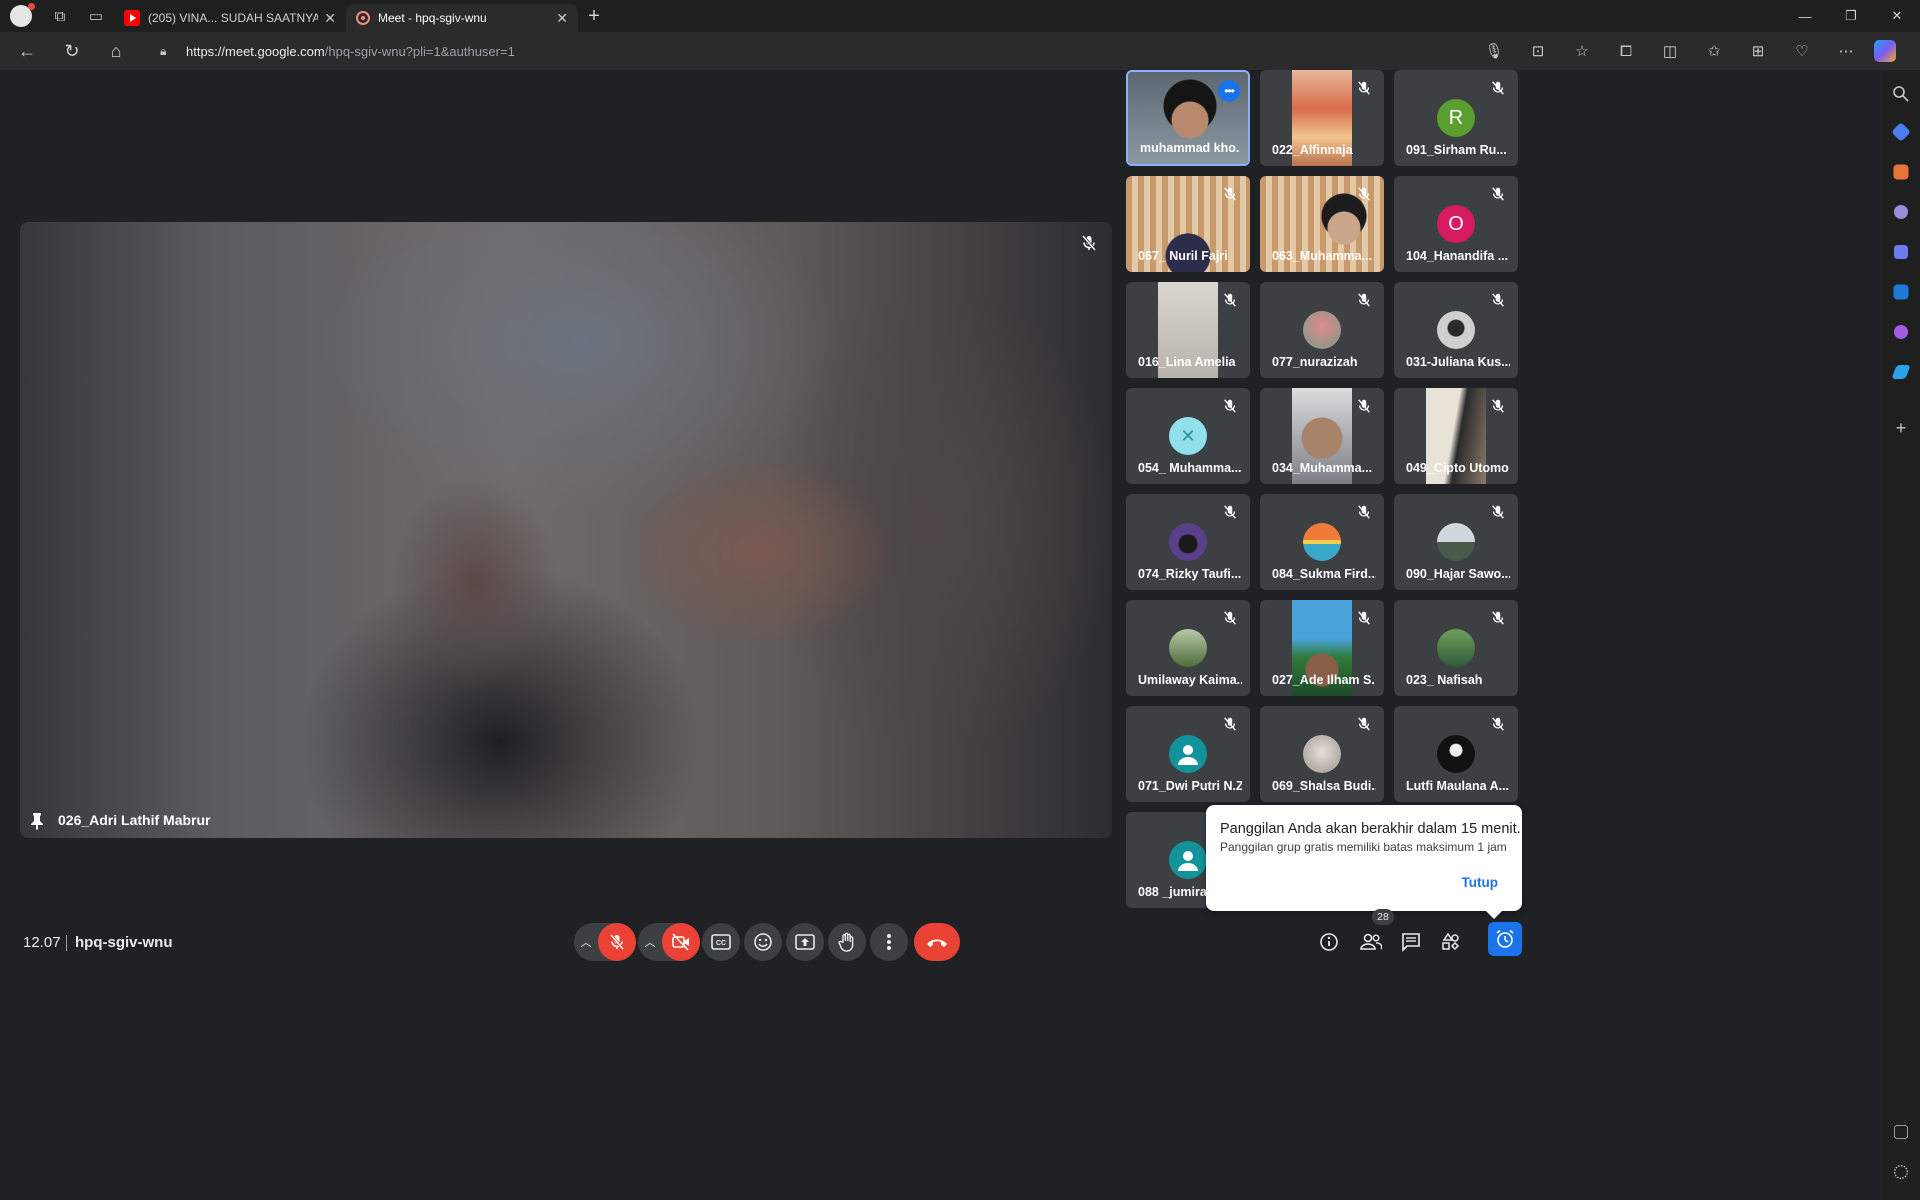 The height and width of the screenshot is (1200, 1920). I want to click on sidebar-settings-icon, so click(1901, 1172).